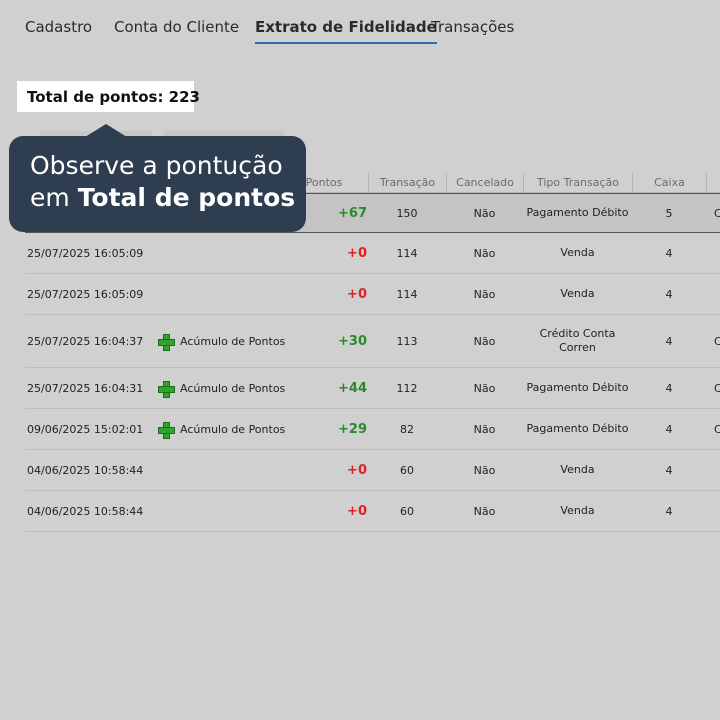 The height and width of the screenshot is (720, 720). What do you see at coordinates (577, 340) in the screenshot?
I see `row-transaction-type: Crédito Conta Corren` at bounding box center [577, 340].